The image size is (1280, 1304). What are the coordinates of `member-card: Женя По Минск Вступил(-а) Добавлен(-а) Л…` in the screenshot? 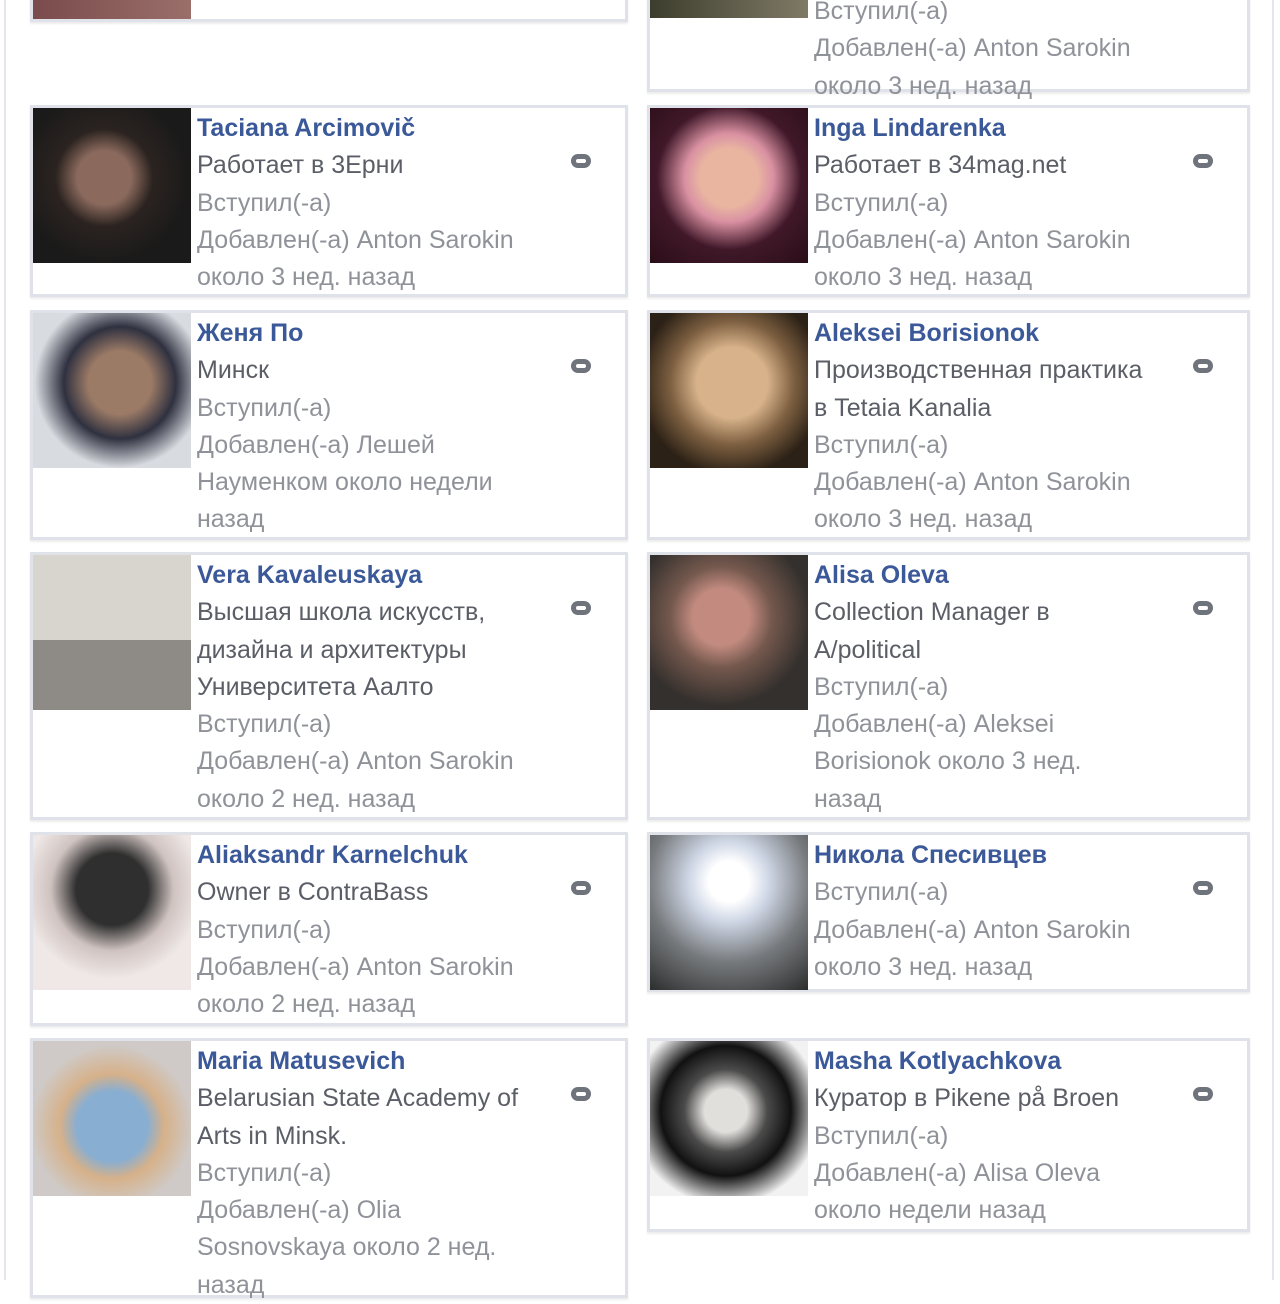 It's located at (329, 425).